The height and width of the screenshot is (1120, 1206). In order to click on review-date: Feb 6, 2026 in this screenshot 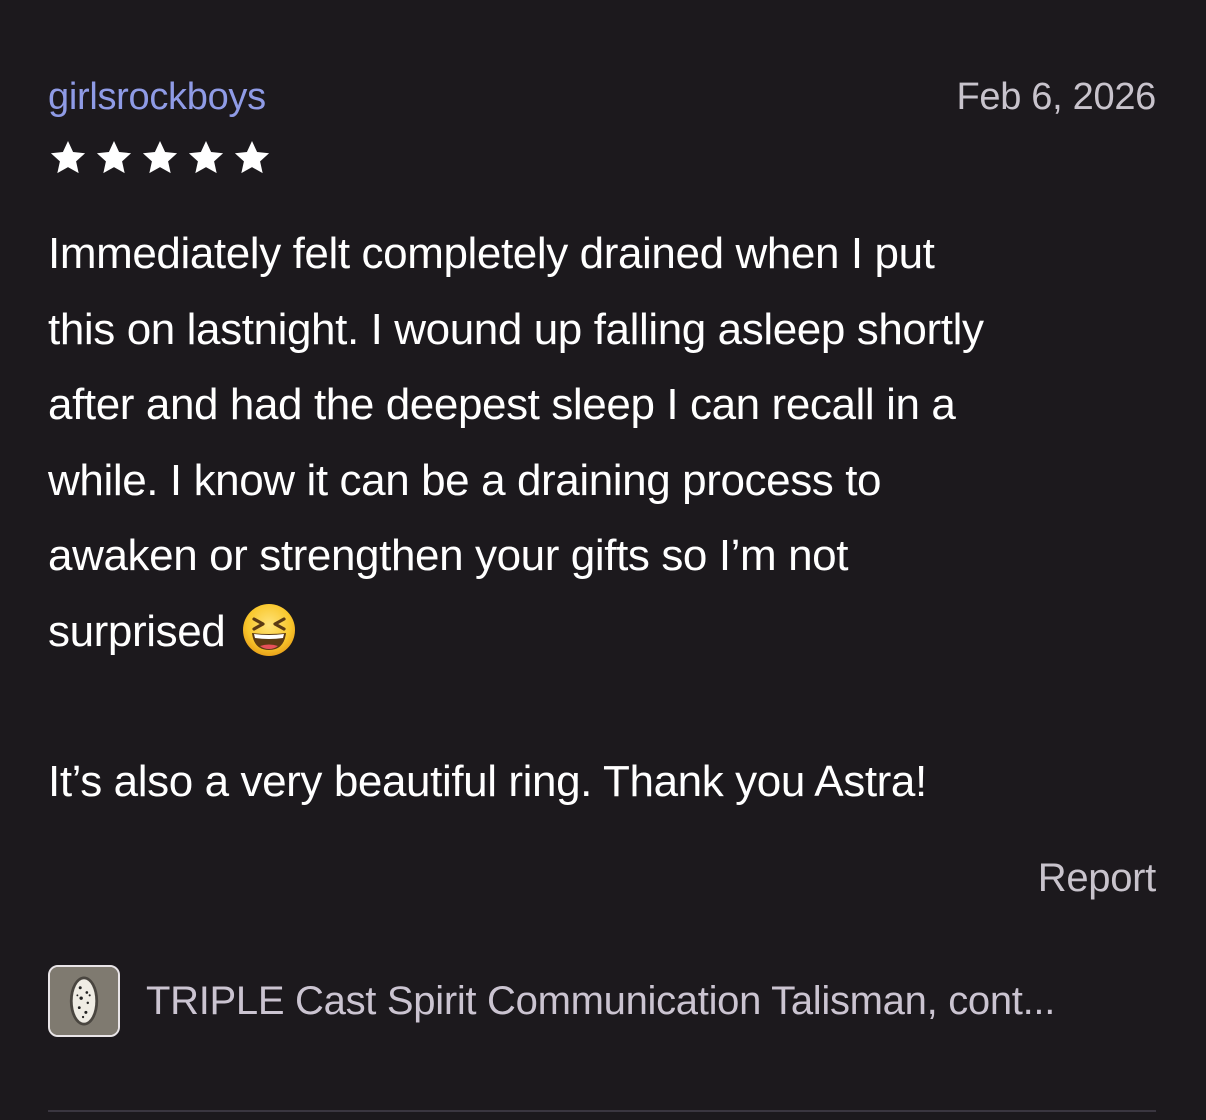, I will do `click(1056, 96)`.